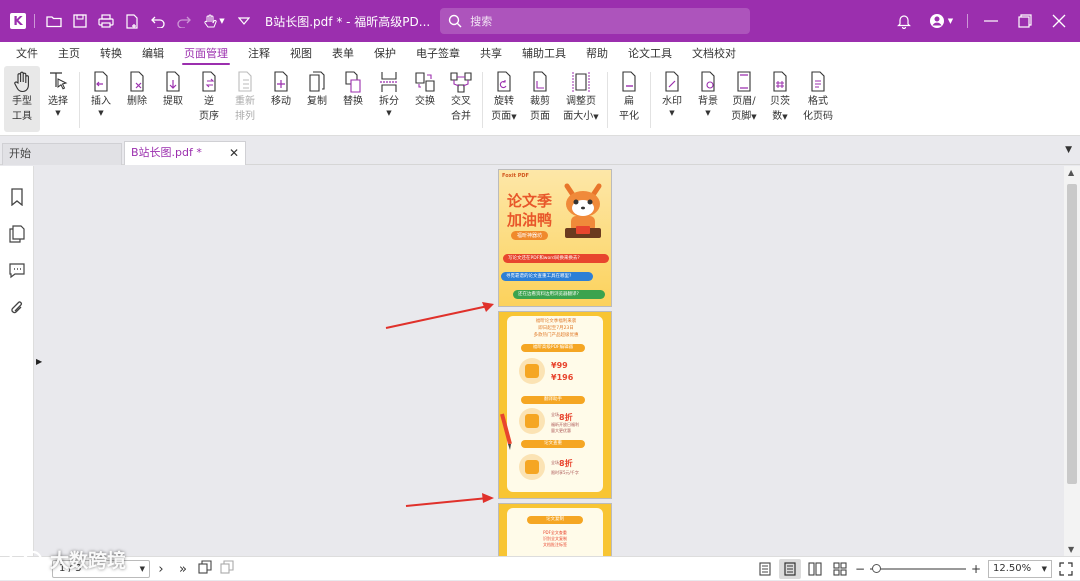  I want to click on attachment-icon, so click(17, 307).